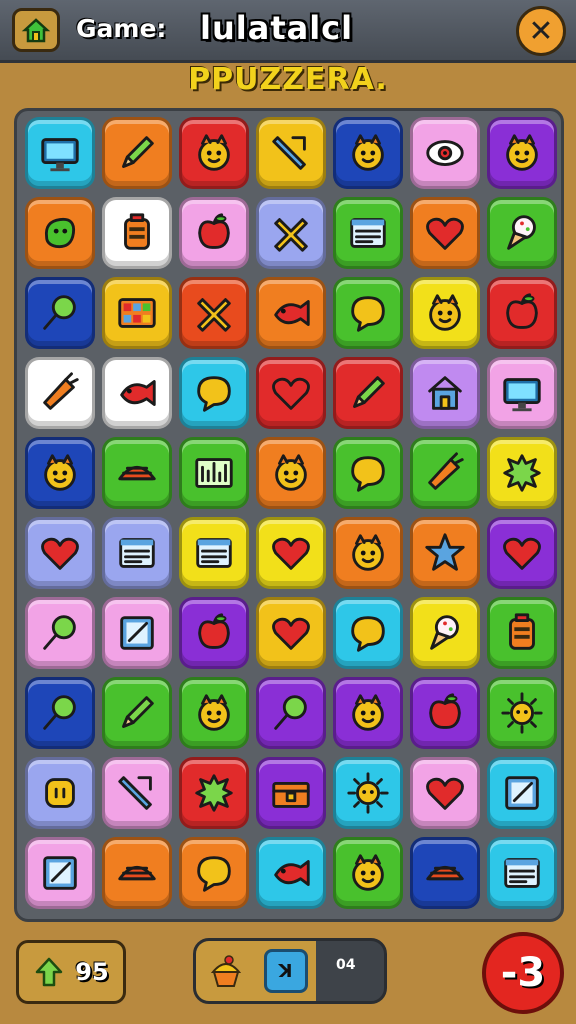 Image resolution: width=576 pixels, height=1024 pixels. Describe the element at coordinates (92, 972) in the screenshot. I see `score-value: 95` at that location.